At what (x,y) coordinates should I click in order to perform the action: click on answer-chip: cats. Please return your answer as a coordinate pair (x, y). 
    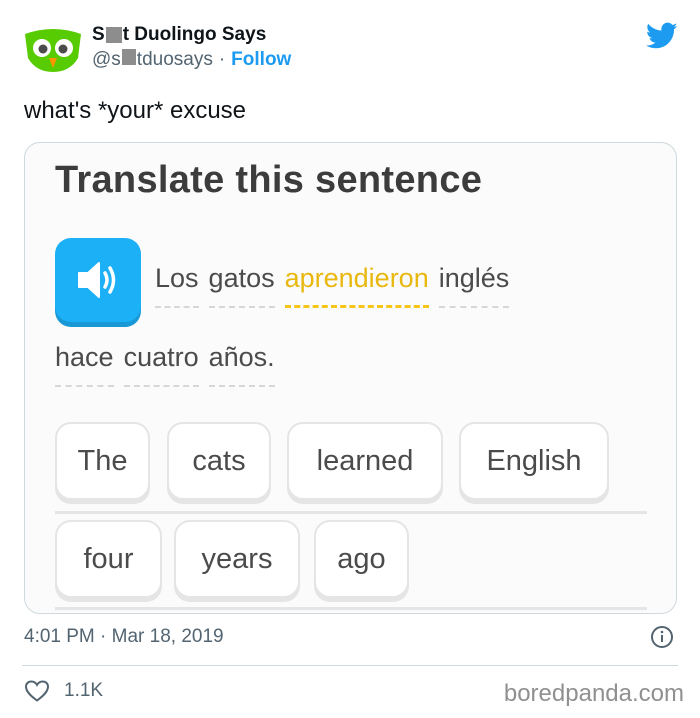
    Looking at the image, I should click on (219, 461).